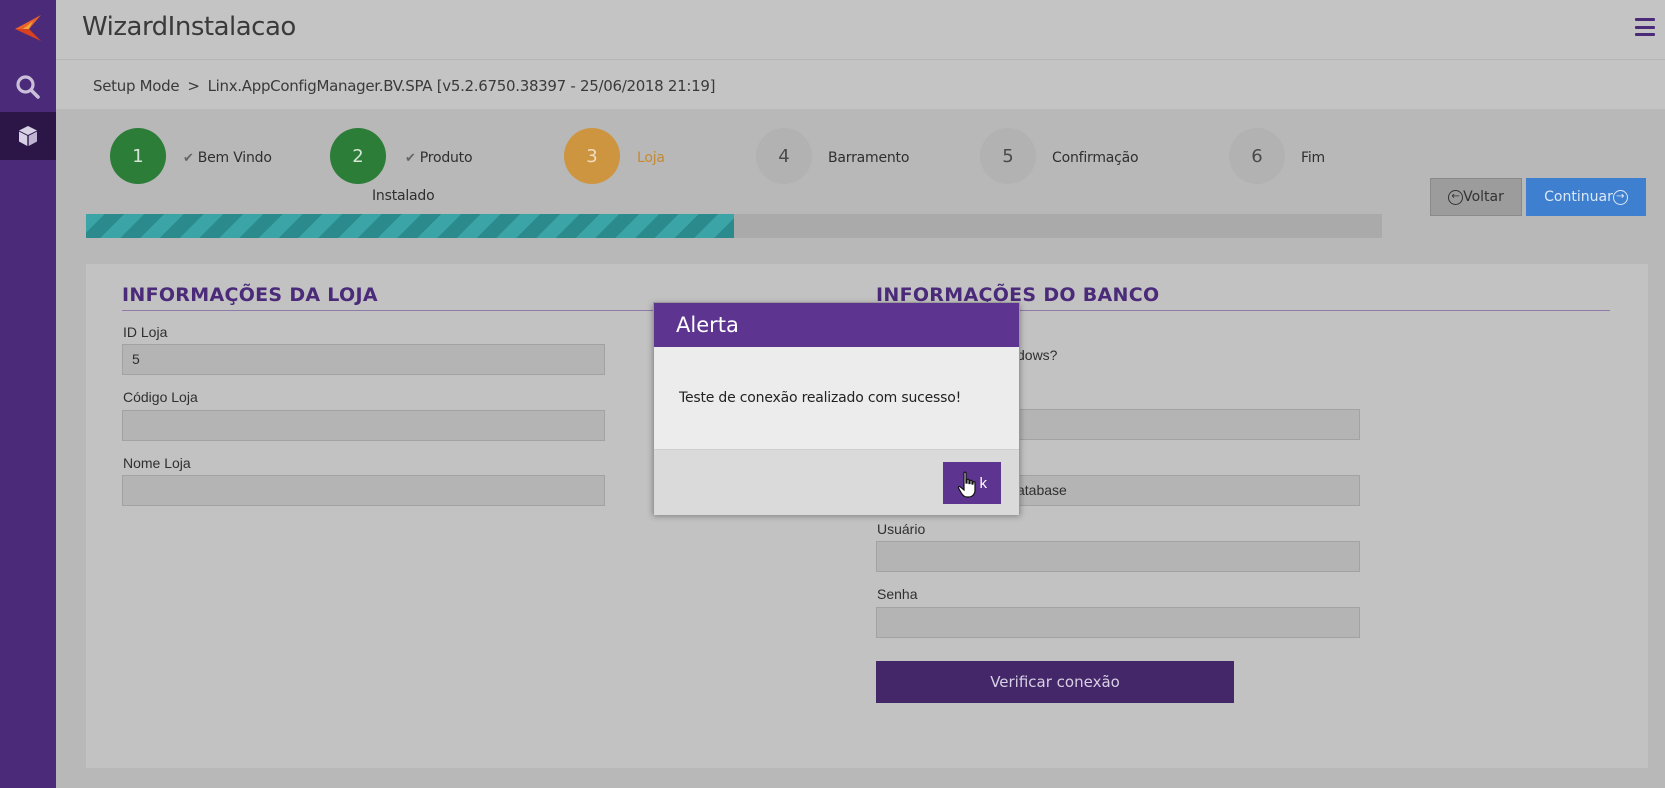 This screenshot has width=1665, height=788. What do you see at coordinates (250, 295) in the screenshot?
I see `loja-section-title: INFORMAÇÕES DA LOJA` at bounding box center [250, 295].